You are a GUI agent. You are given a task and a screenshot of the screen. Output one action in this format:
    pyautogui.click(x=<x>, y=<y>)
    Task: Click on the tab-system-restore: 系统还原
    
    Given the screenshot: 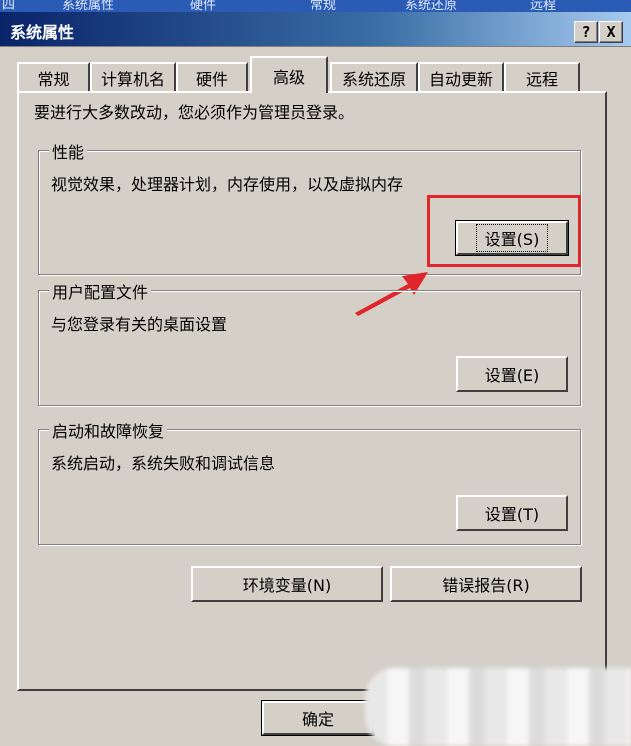 What is the action you would take?
    pyautogui.click(x=374, y=76)
    